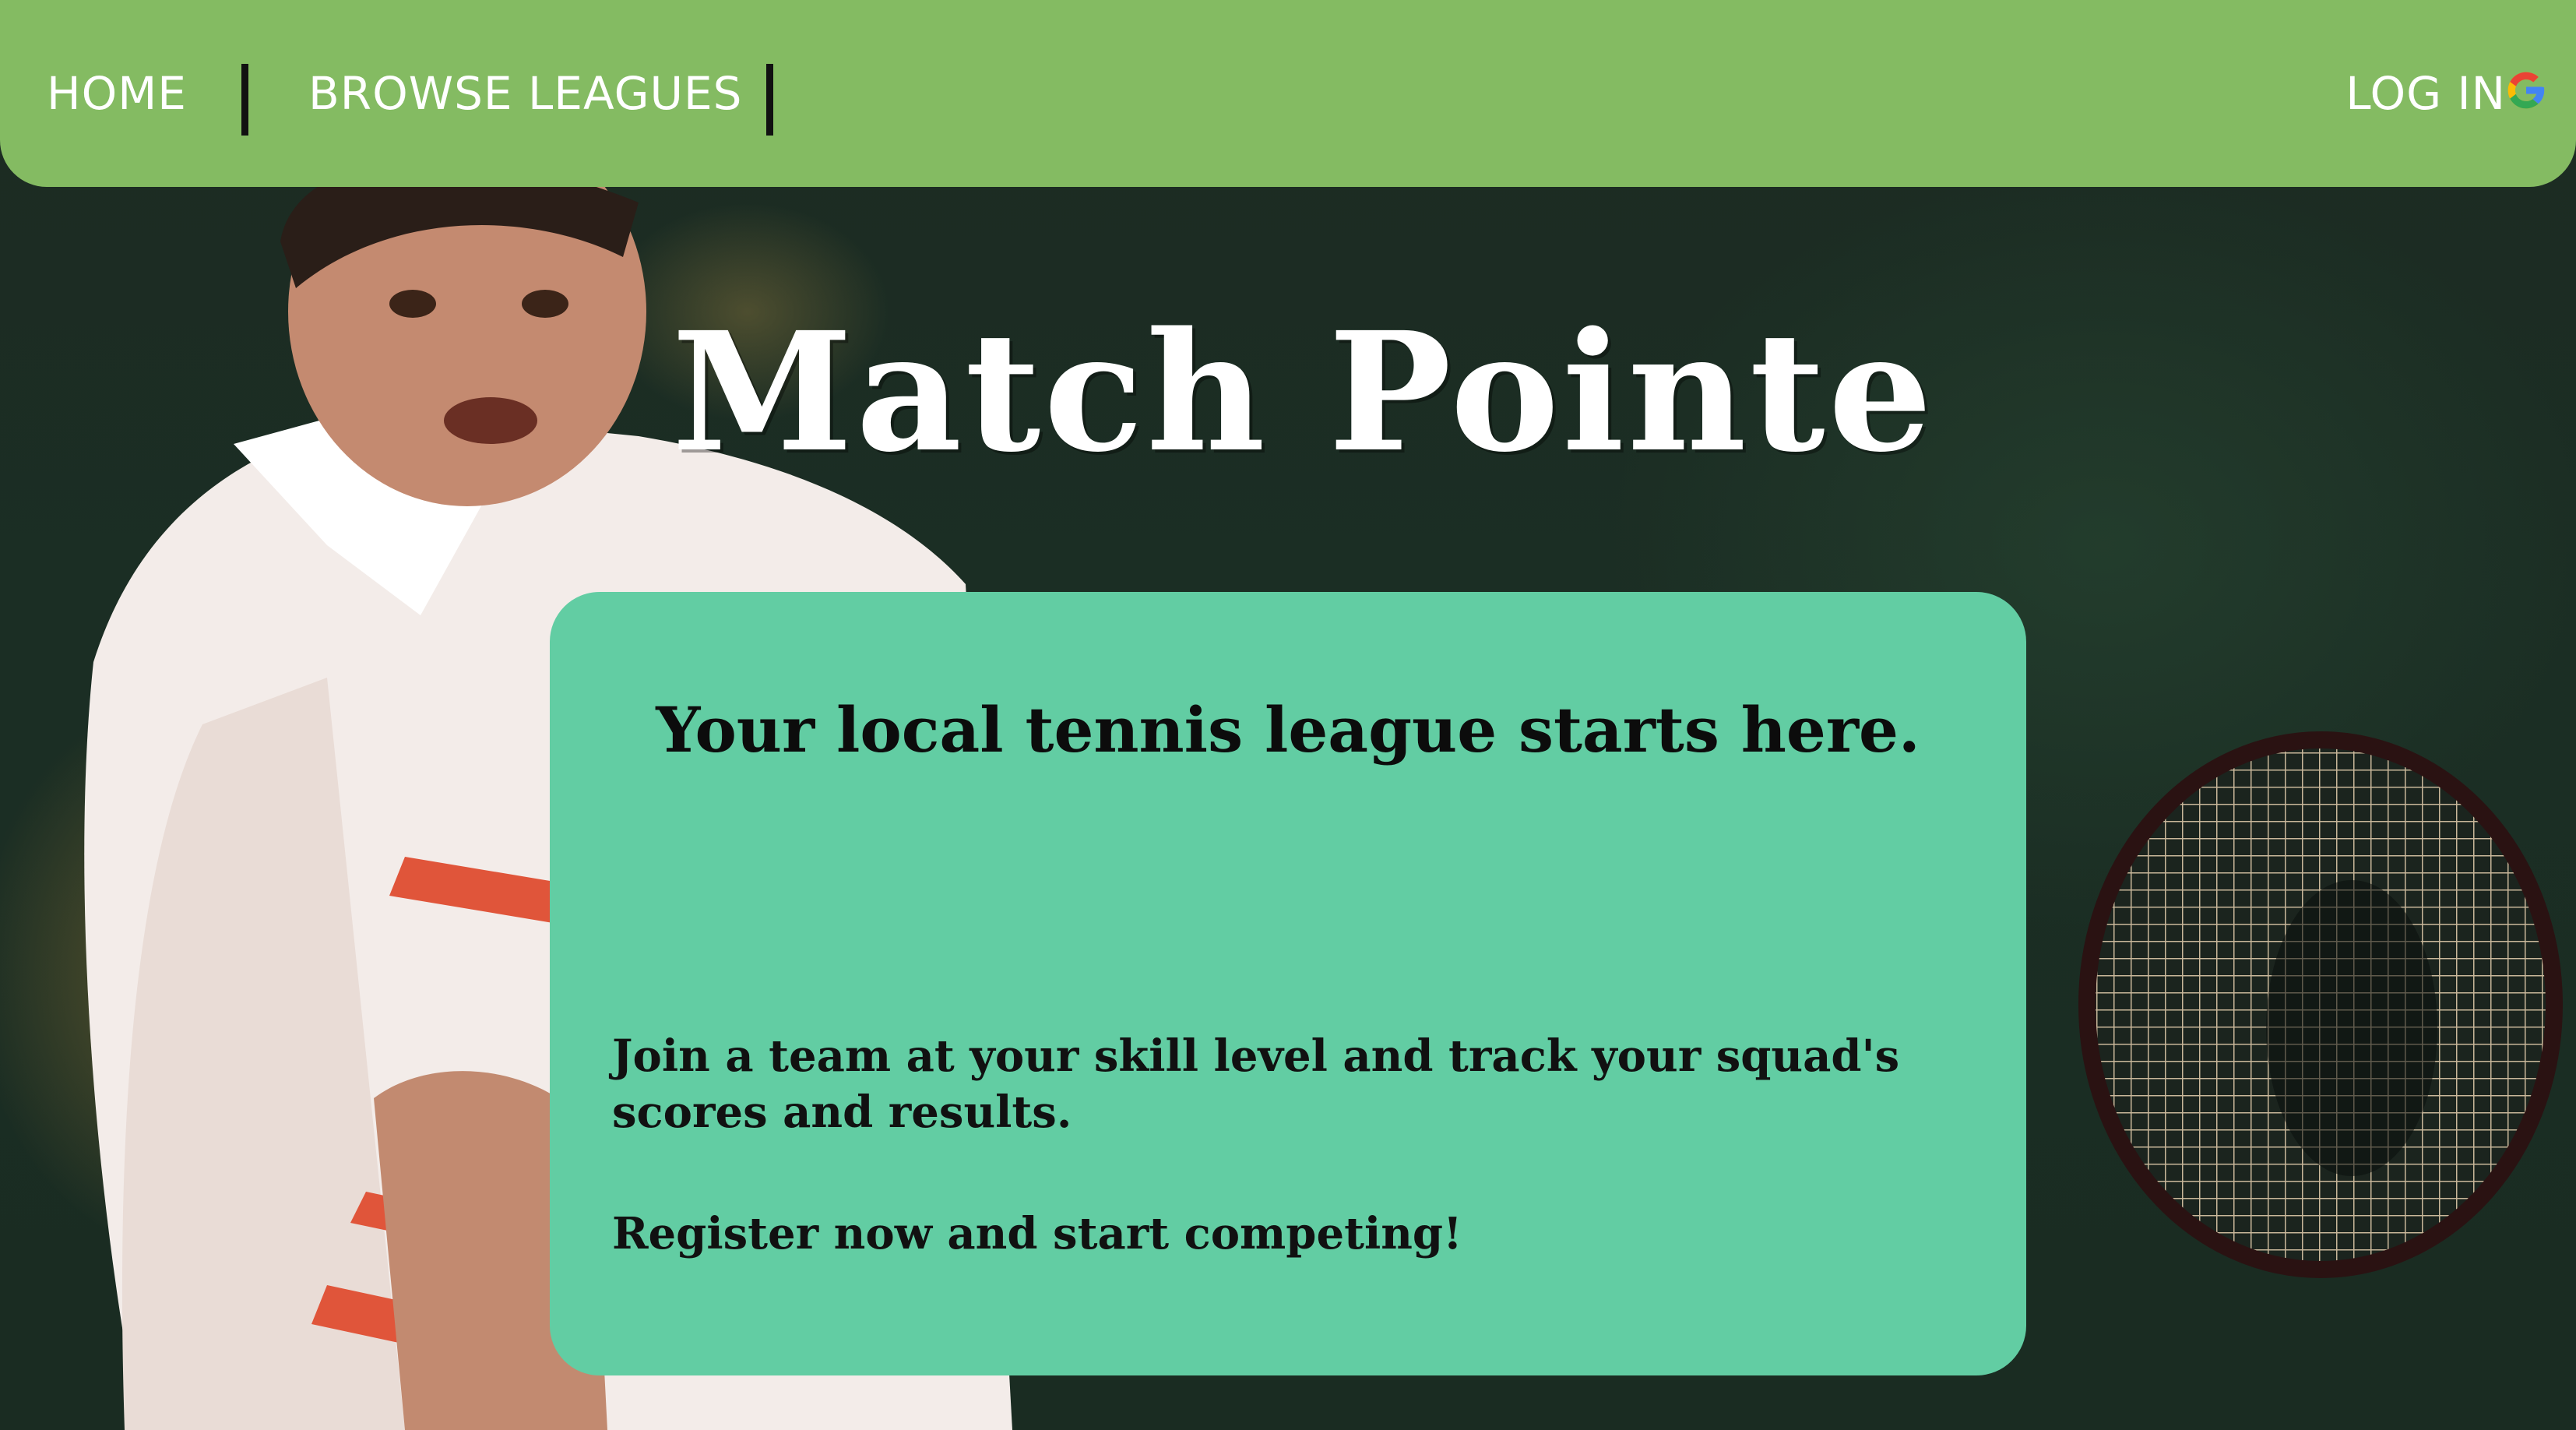 The height and width of the screenshot is (1430, 2576). Describe the element at coordinates (117, 93) in the screenshot. I see `nav-home-link: HOME` at that location.